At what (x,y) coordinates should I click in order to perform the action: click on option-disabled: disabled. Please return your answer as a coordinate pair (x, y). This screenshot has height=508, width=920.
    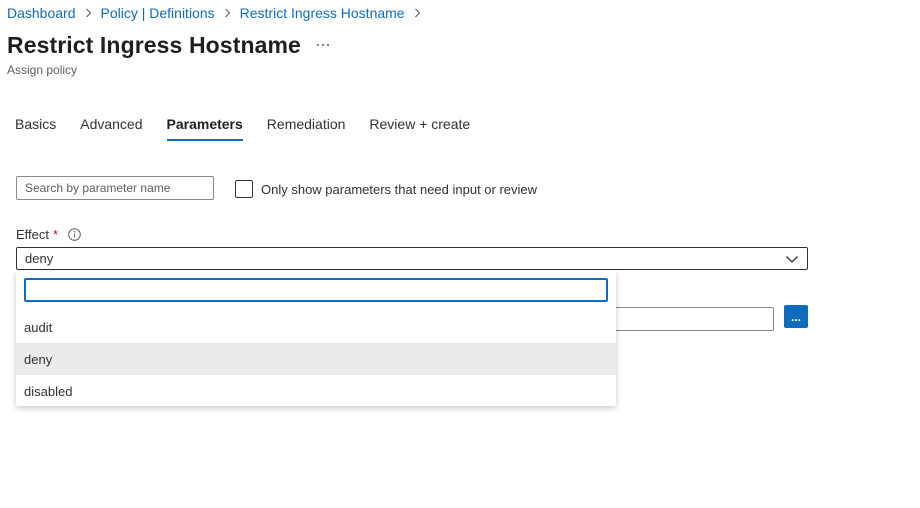
    Looking at the image, I should click on (316, 391).